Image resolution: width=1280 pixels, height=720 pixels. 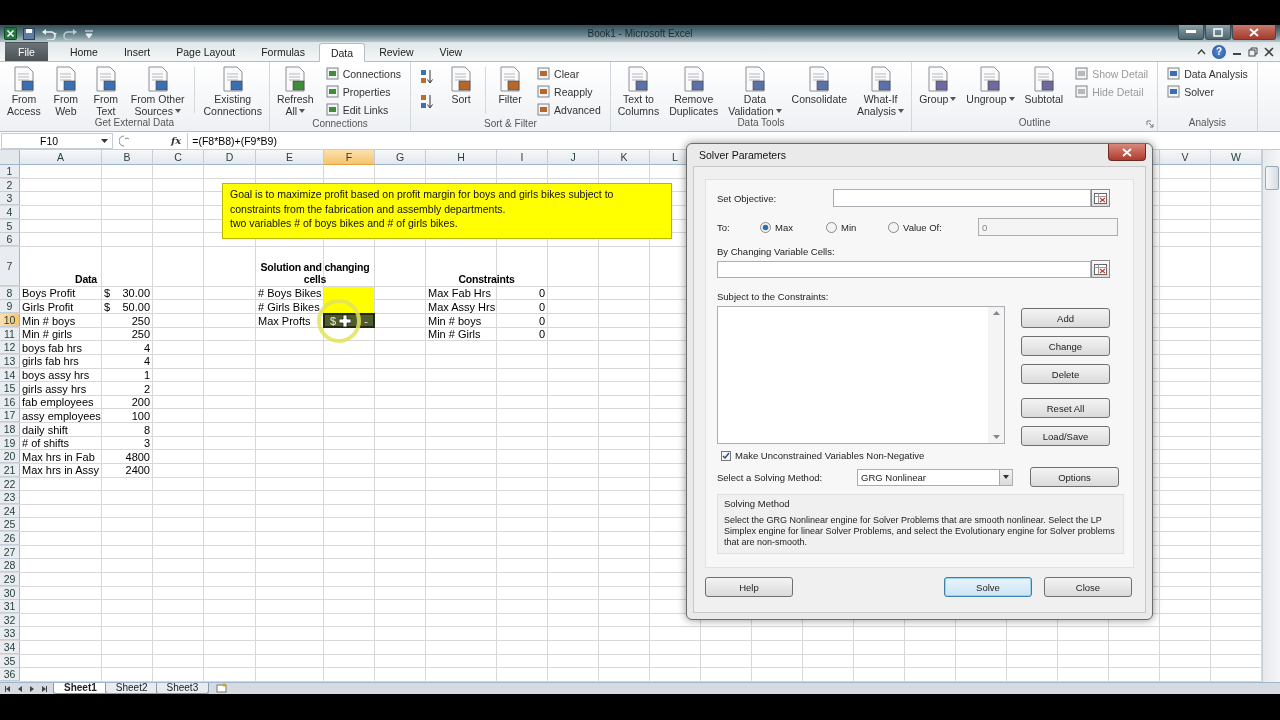 What do you see at coordinates (10, 457) in the screenshot?
I see `row-header: 20` at bounding box center [10, 457].